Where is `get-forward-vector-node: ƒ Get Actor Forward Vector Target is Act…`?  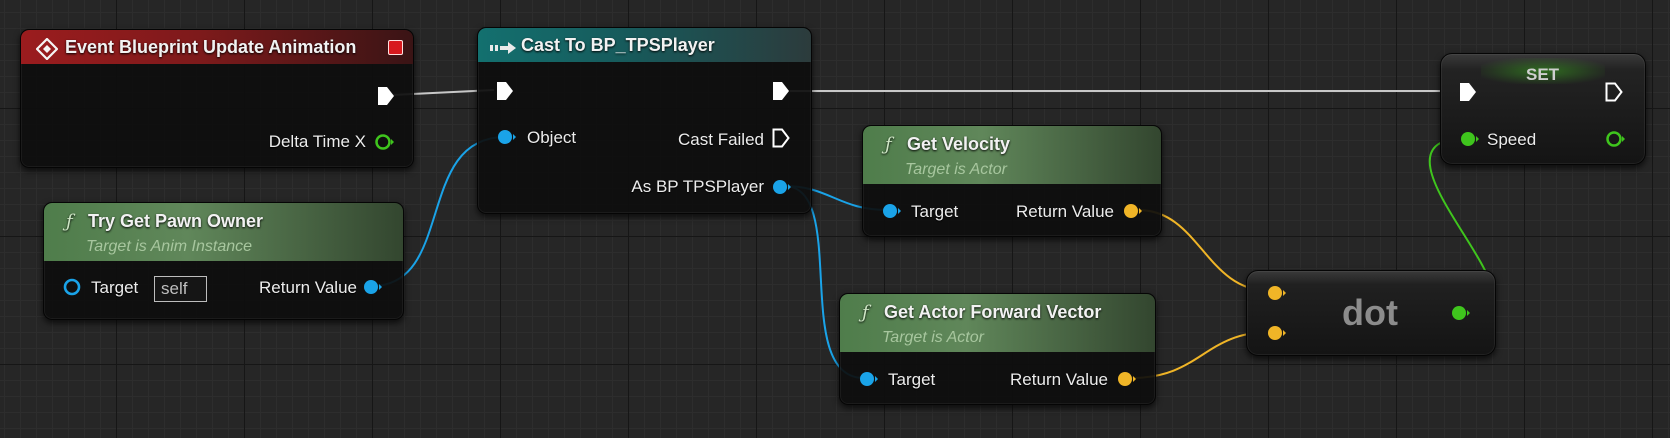
get-forward-vector-node: ƒ Get Actor Forward Vector Target is Act… is located at coordinates (997, 349).